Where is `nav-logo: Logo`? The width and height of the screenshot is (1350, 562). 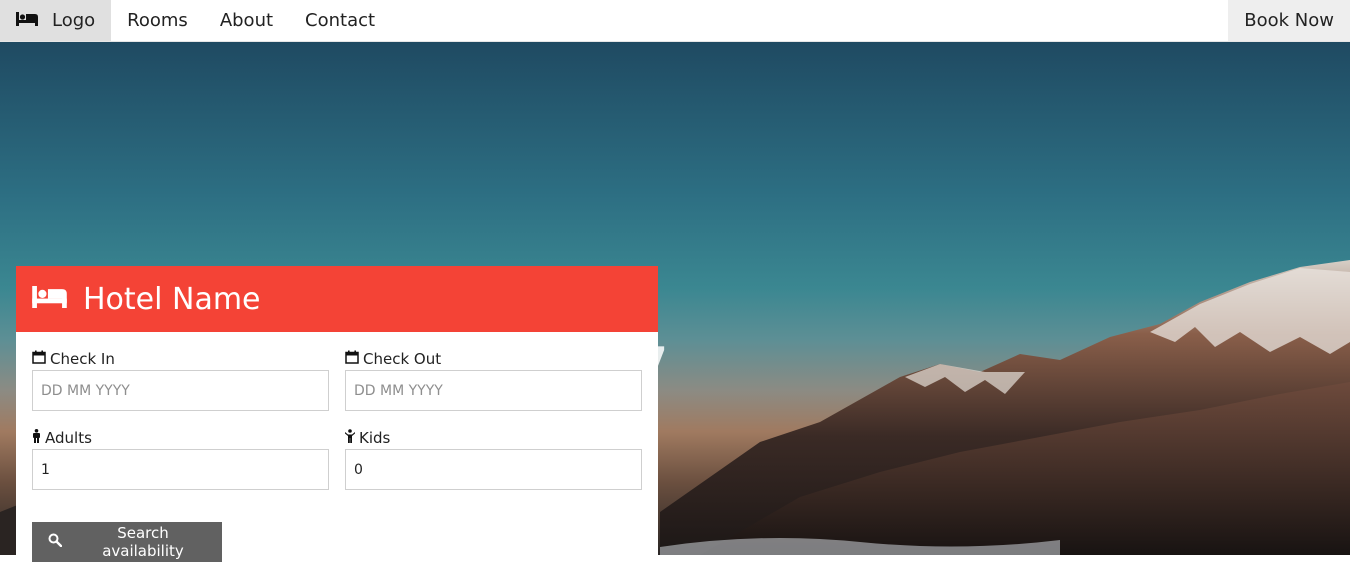
nav-logo: Logo is located at coordinates (56, 20).